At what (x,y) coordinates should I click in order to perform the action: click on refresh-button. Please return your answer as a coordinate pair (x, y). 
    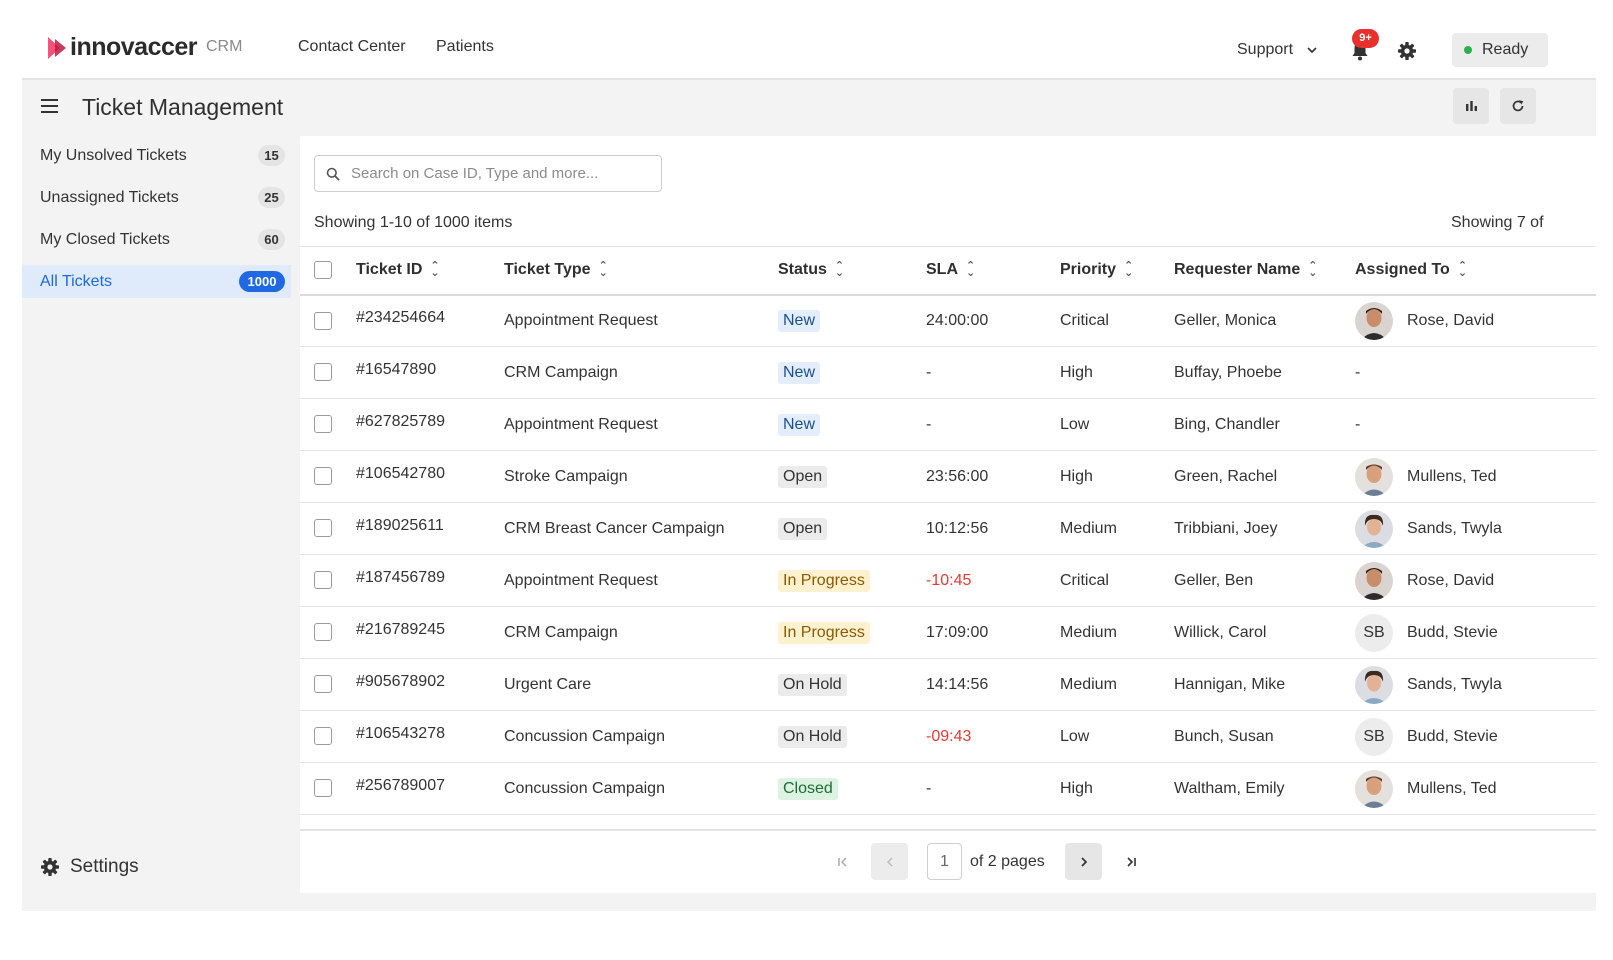
    Looking at the image, I should click on (1518, 106).